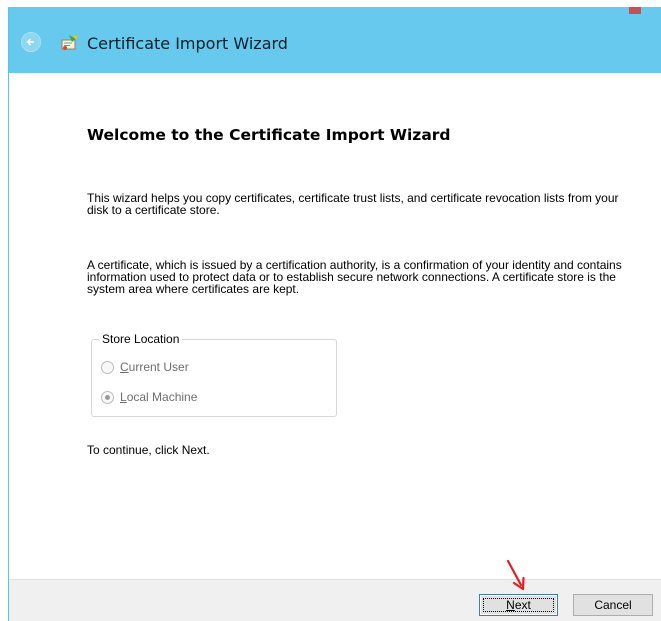 The image size is (661, 621). Describe the element at coordinates (335, 40) in the screenshot. I see `title-bar: Certificate Import Wizard` at that location.